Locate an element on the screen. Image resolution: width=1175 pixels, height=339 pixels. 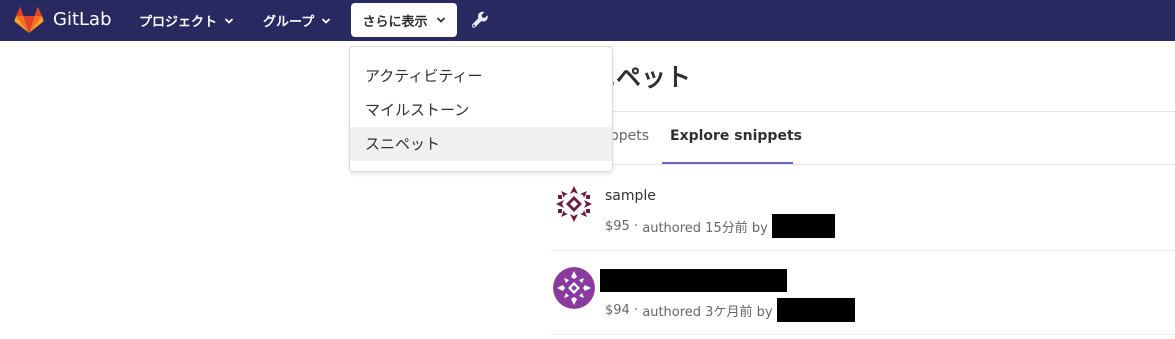
snippet-title-redacted is located at coordinates (693, 280).